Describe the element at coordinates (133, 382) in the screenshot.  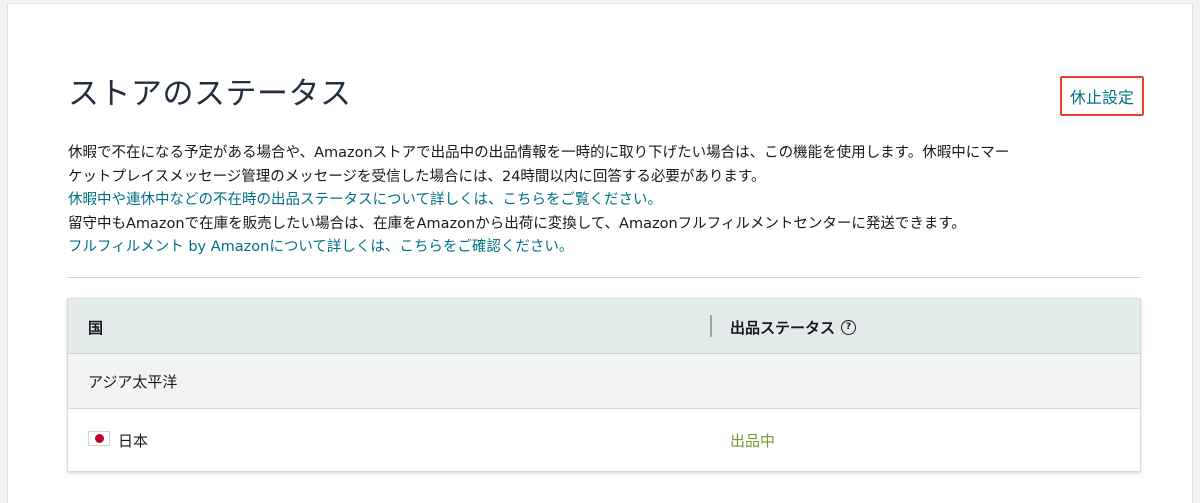
I see `region-group-label: アジア太平洋` at that location.